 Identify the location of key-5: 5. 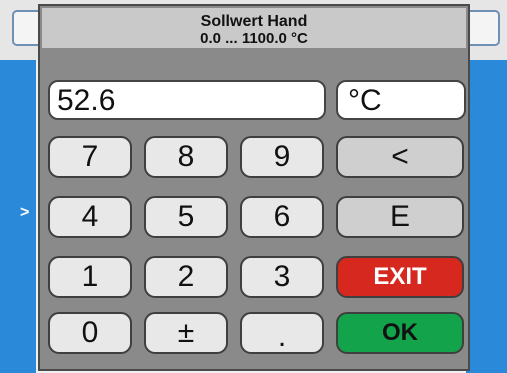
(186, 217).